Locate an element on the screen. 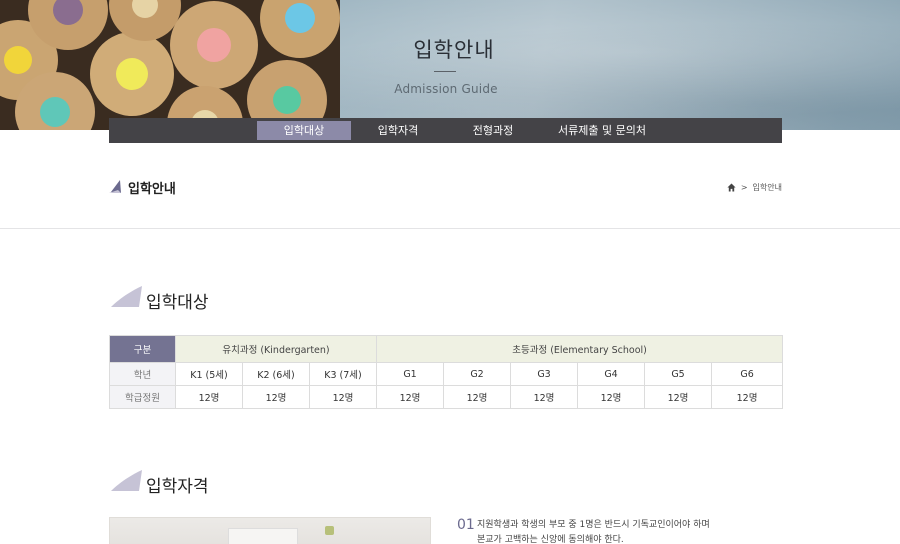 This screenshot has height=544, width=900. qualification-photo is located at coordinates (270, 530).